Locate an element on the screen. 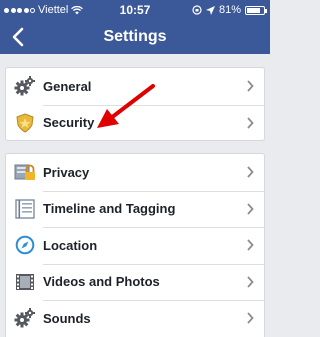 The width and height of the screenshot is (320, 337). page-title: Settings is located at coordinates (135, 36).